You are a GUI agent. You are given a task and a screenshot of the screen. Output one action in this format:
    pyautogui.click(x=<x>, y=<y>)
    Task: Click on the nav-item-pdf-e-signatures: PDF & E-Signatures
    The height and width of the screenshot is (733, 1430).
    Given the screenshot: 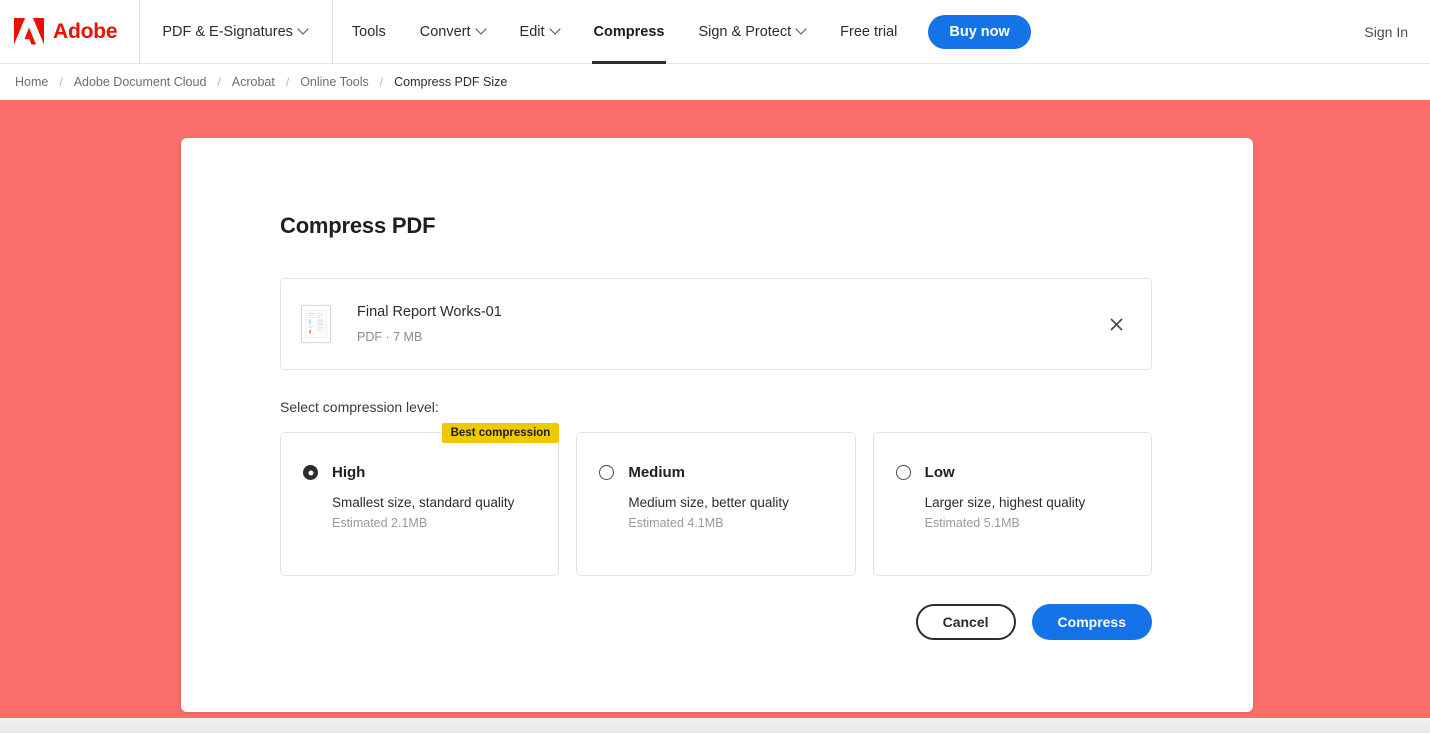 What is the action you would take?
    pyautogui.click(x=236, y=32)
    